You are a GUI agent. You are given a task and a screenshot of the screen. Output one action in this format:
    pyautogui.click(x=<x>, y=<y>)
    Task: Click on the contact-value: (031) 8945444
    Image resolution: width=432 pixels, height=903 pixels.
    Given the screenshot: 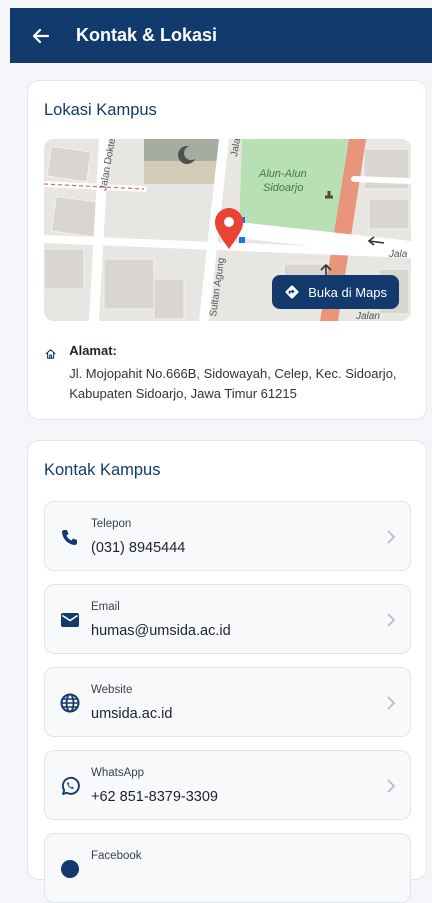 What is the action you would take?
    pyautogui.click(x=138, y=548)
    